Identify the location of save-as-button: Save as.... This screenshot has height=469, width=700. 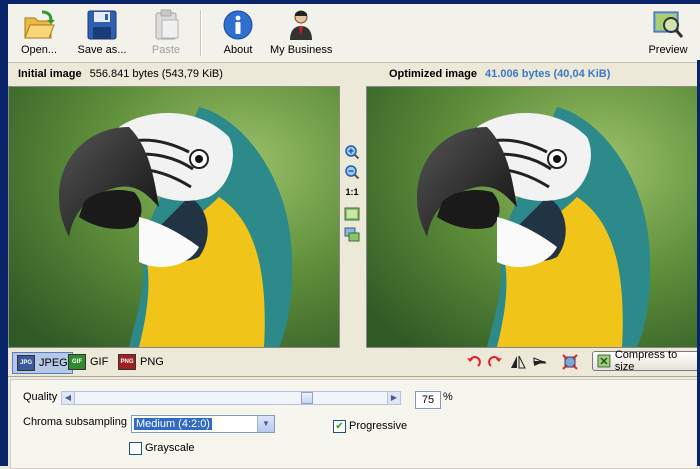
(102, 33).